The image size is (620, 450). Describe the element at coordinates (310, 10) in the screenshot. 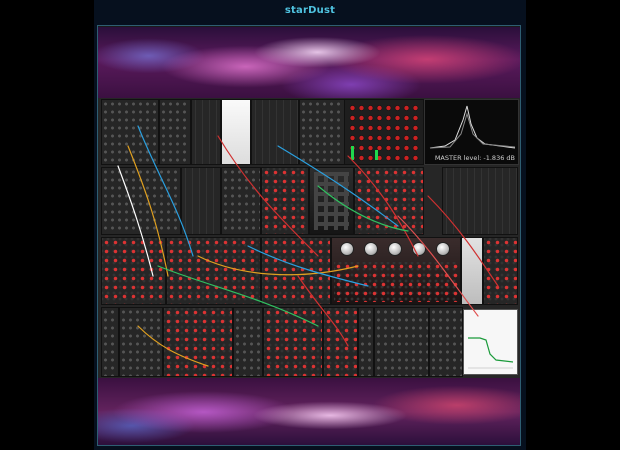

I see `window-title: starDust` at that location.